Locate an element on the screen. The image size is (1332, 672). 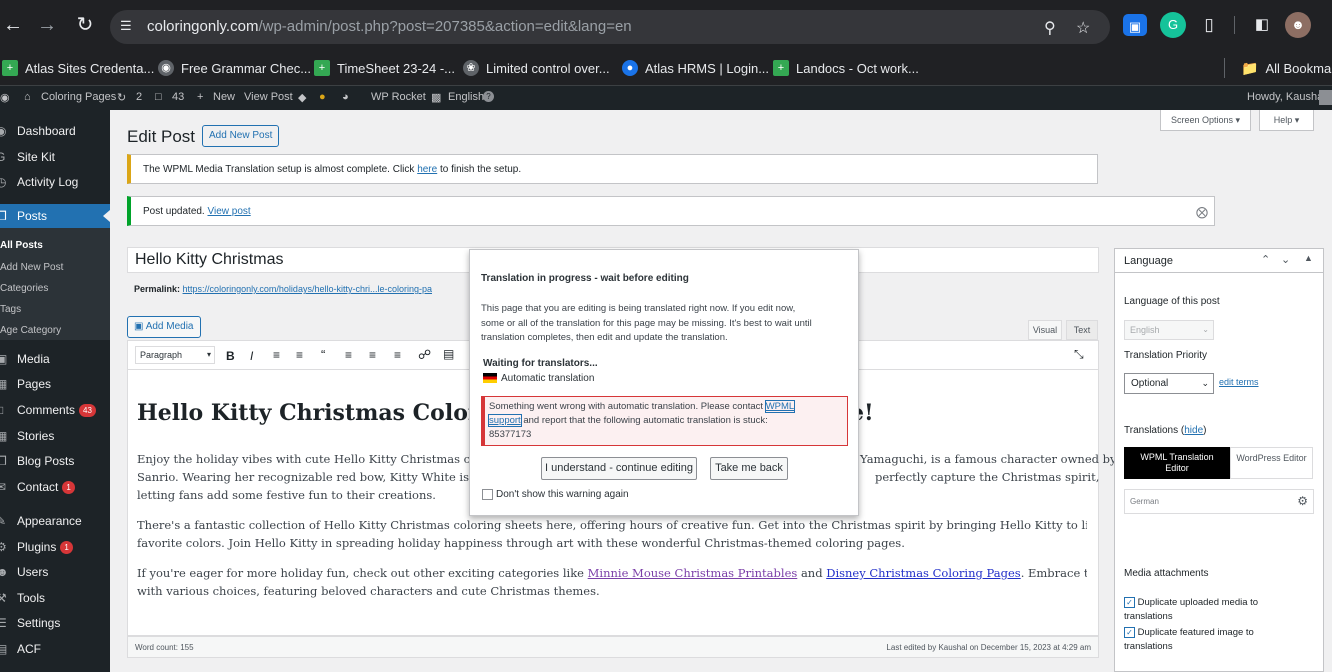
help-icon: ? is located at coordinates (488, 96).